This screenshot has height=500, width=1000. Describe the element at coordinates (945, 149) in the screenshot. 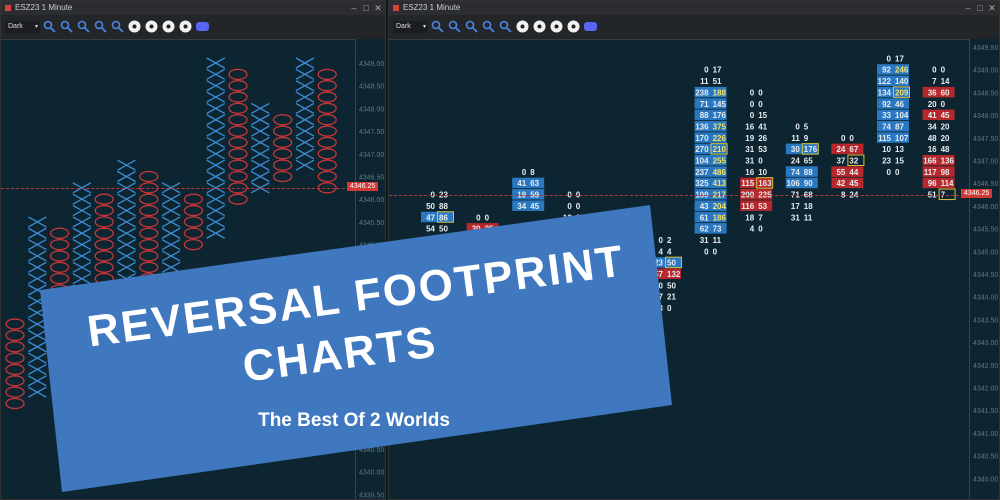

I see `ask-volume: 48` at that location.